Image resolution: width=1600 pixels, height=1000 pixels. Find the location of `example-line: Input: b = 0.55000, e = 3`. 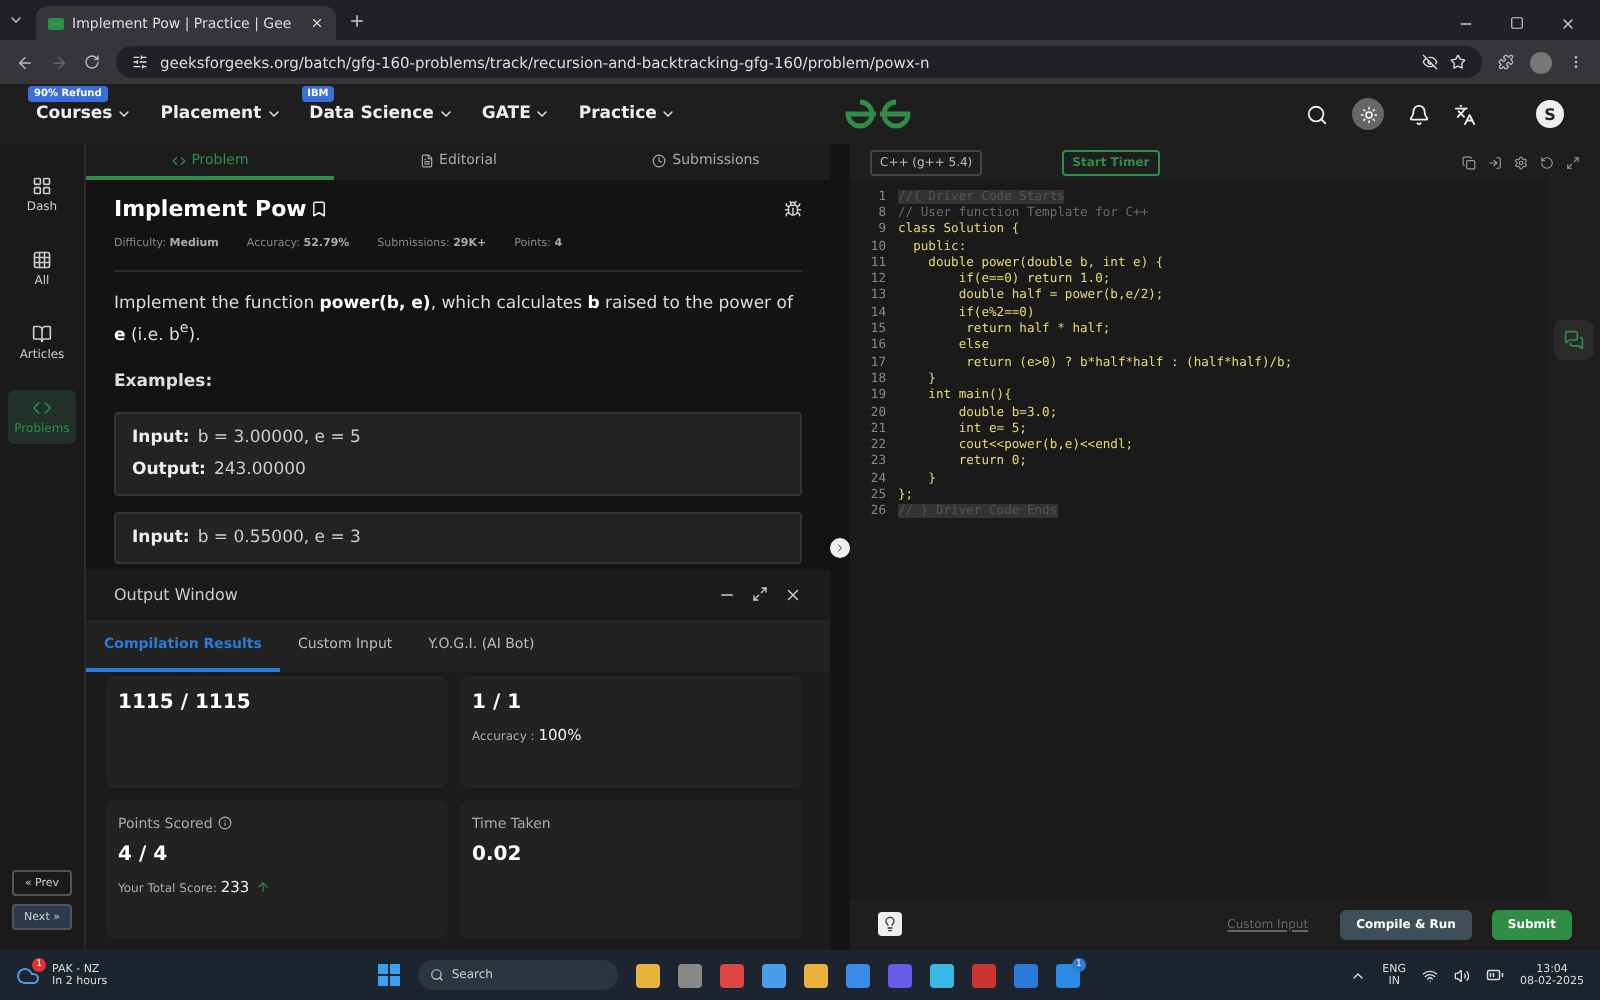

example-line: Input: b = 0.55000, e = 3 is located at coordinates (247, 538).